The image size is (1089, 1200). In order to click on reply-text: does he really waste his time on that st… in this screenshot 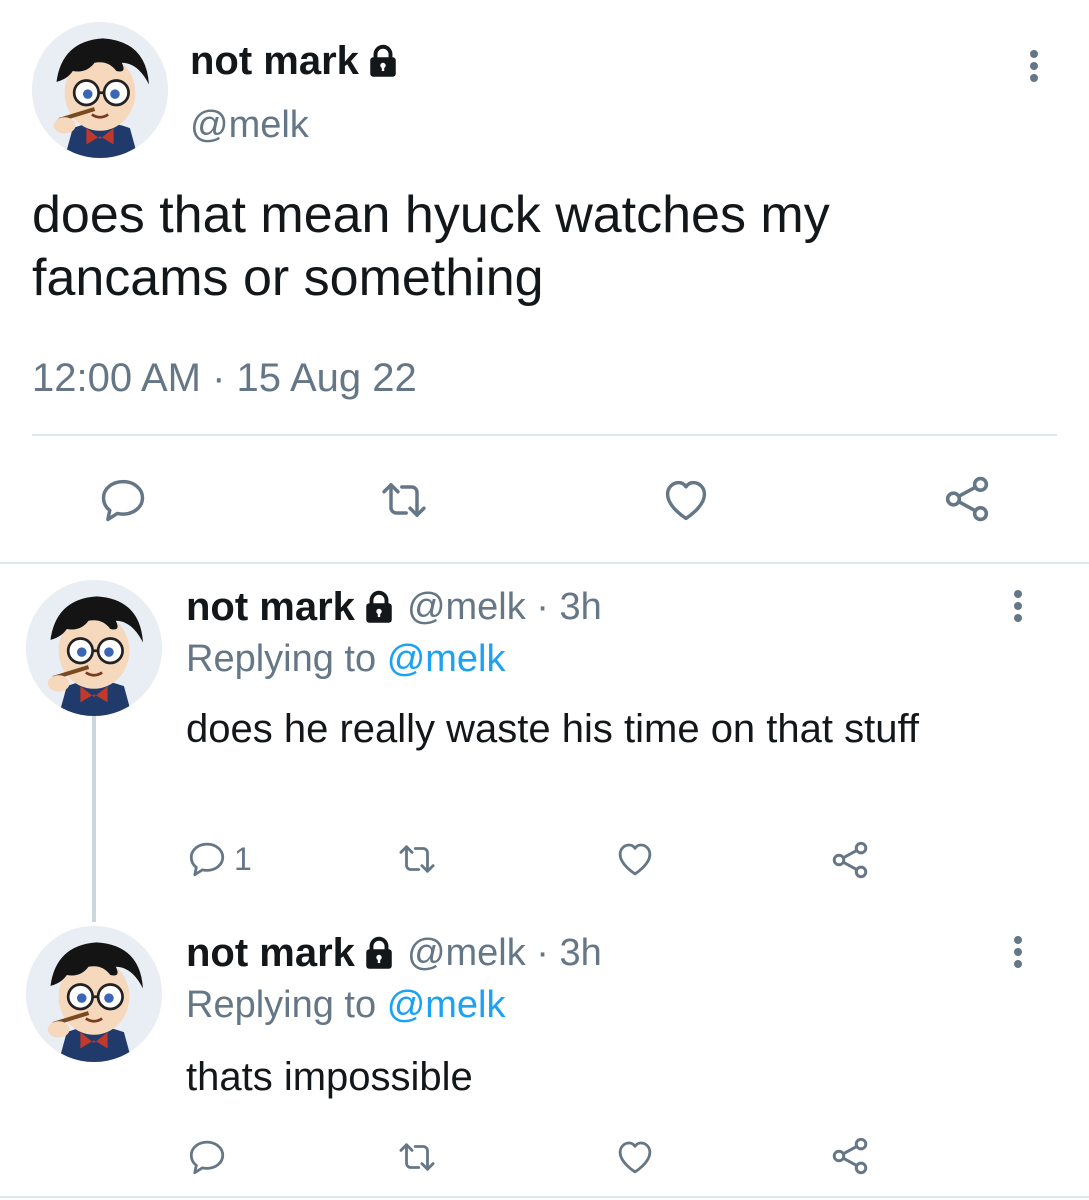, I will do `click(552, 729)`.